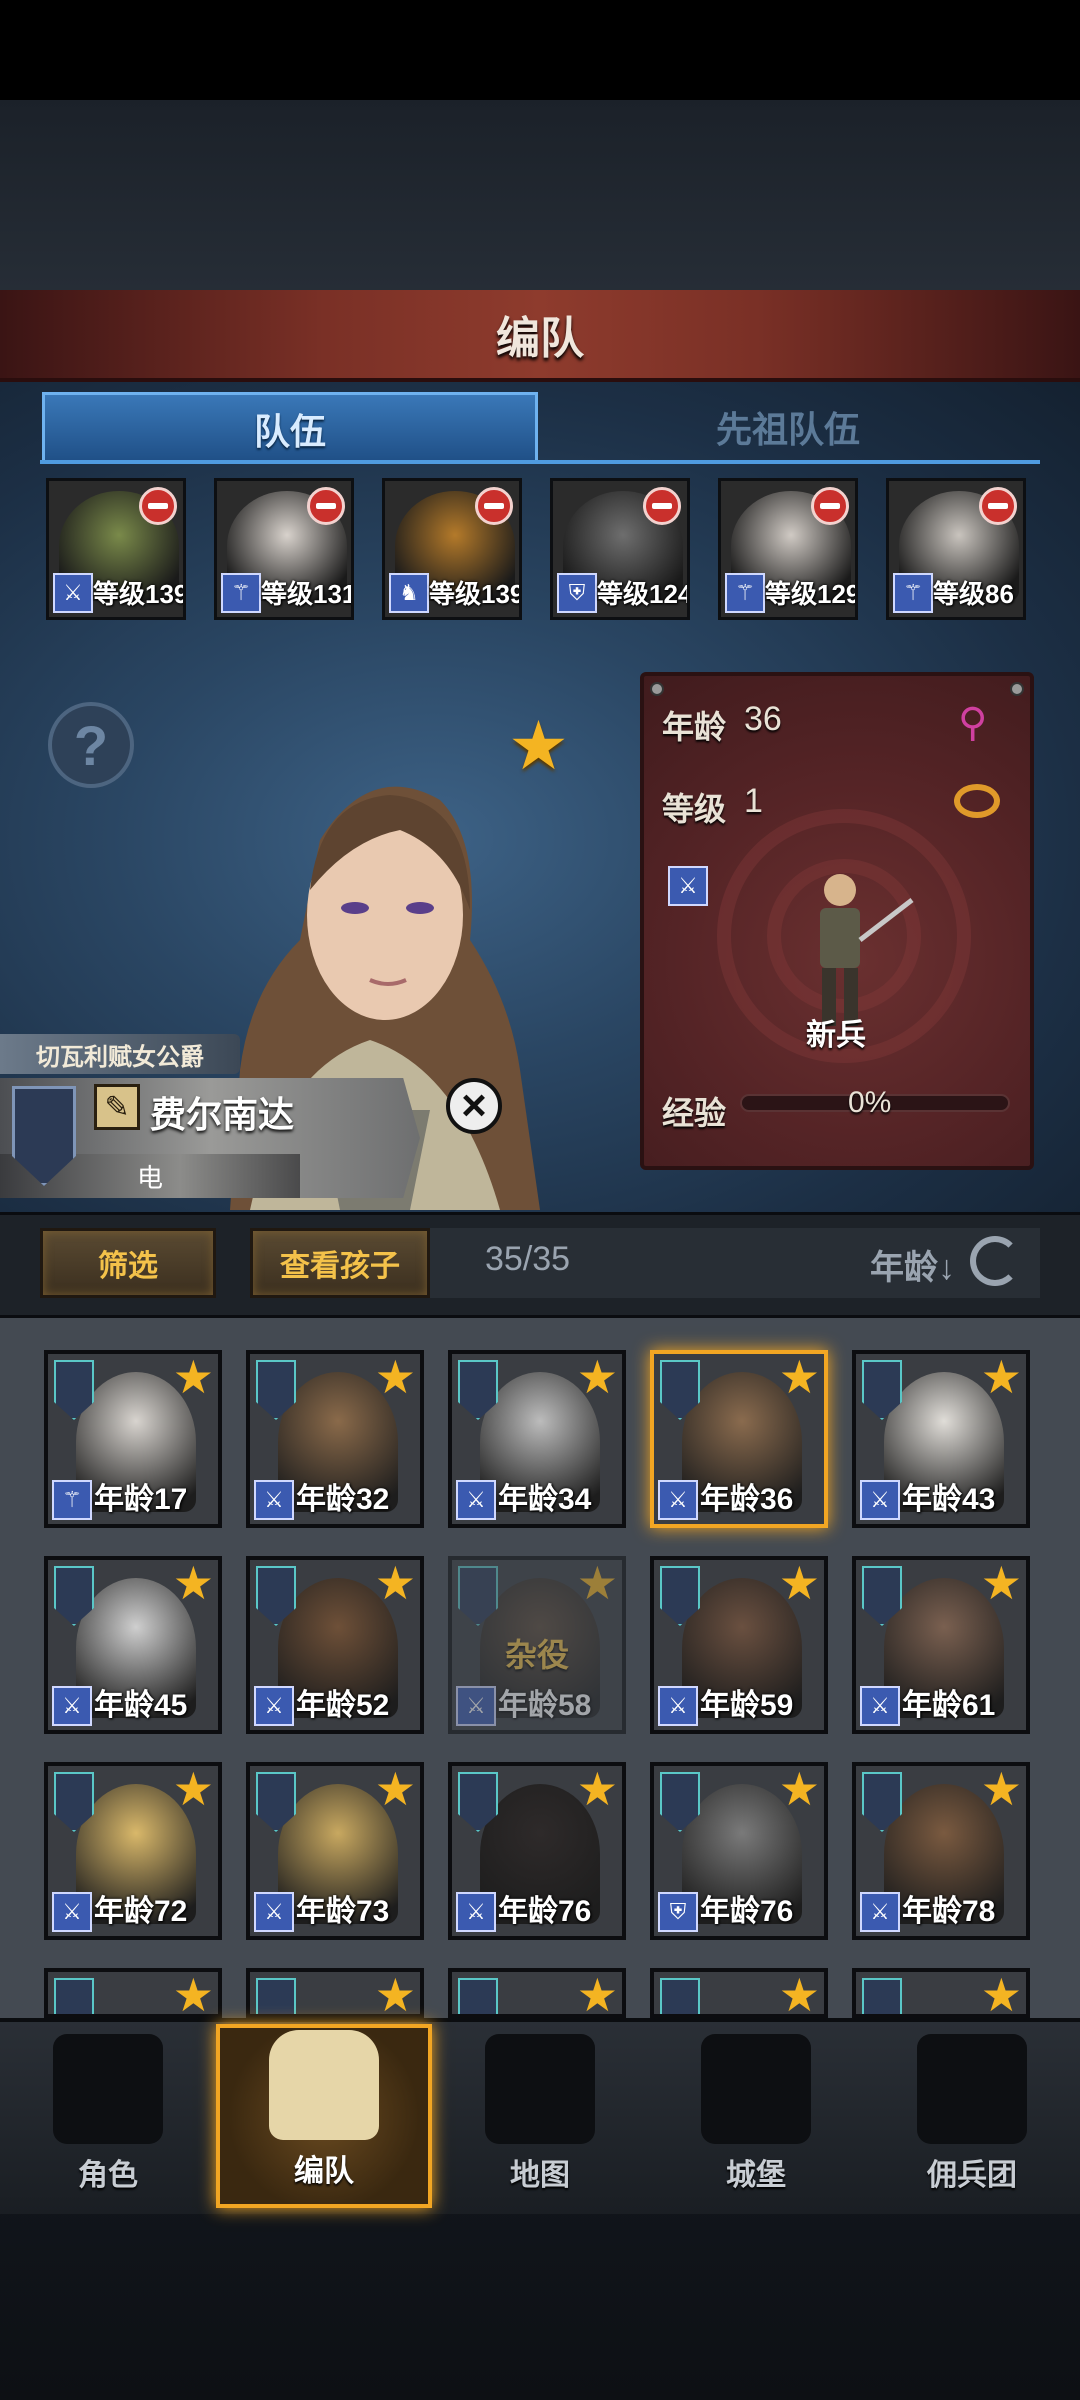  Describe the element at coordinates (108, 2116) in the screenshot. I see `nav-knight: 角色` at that location.